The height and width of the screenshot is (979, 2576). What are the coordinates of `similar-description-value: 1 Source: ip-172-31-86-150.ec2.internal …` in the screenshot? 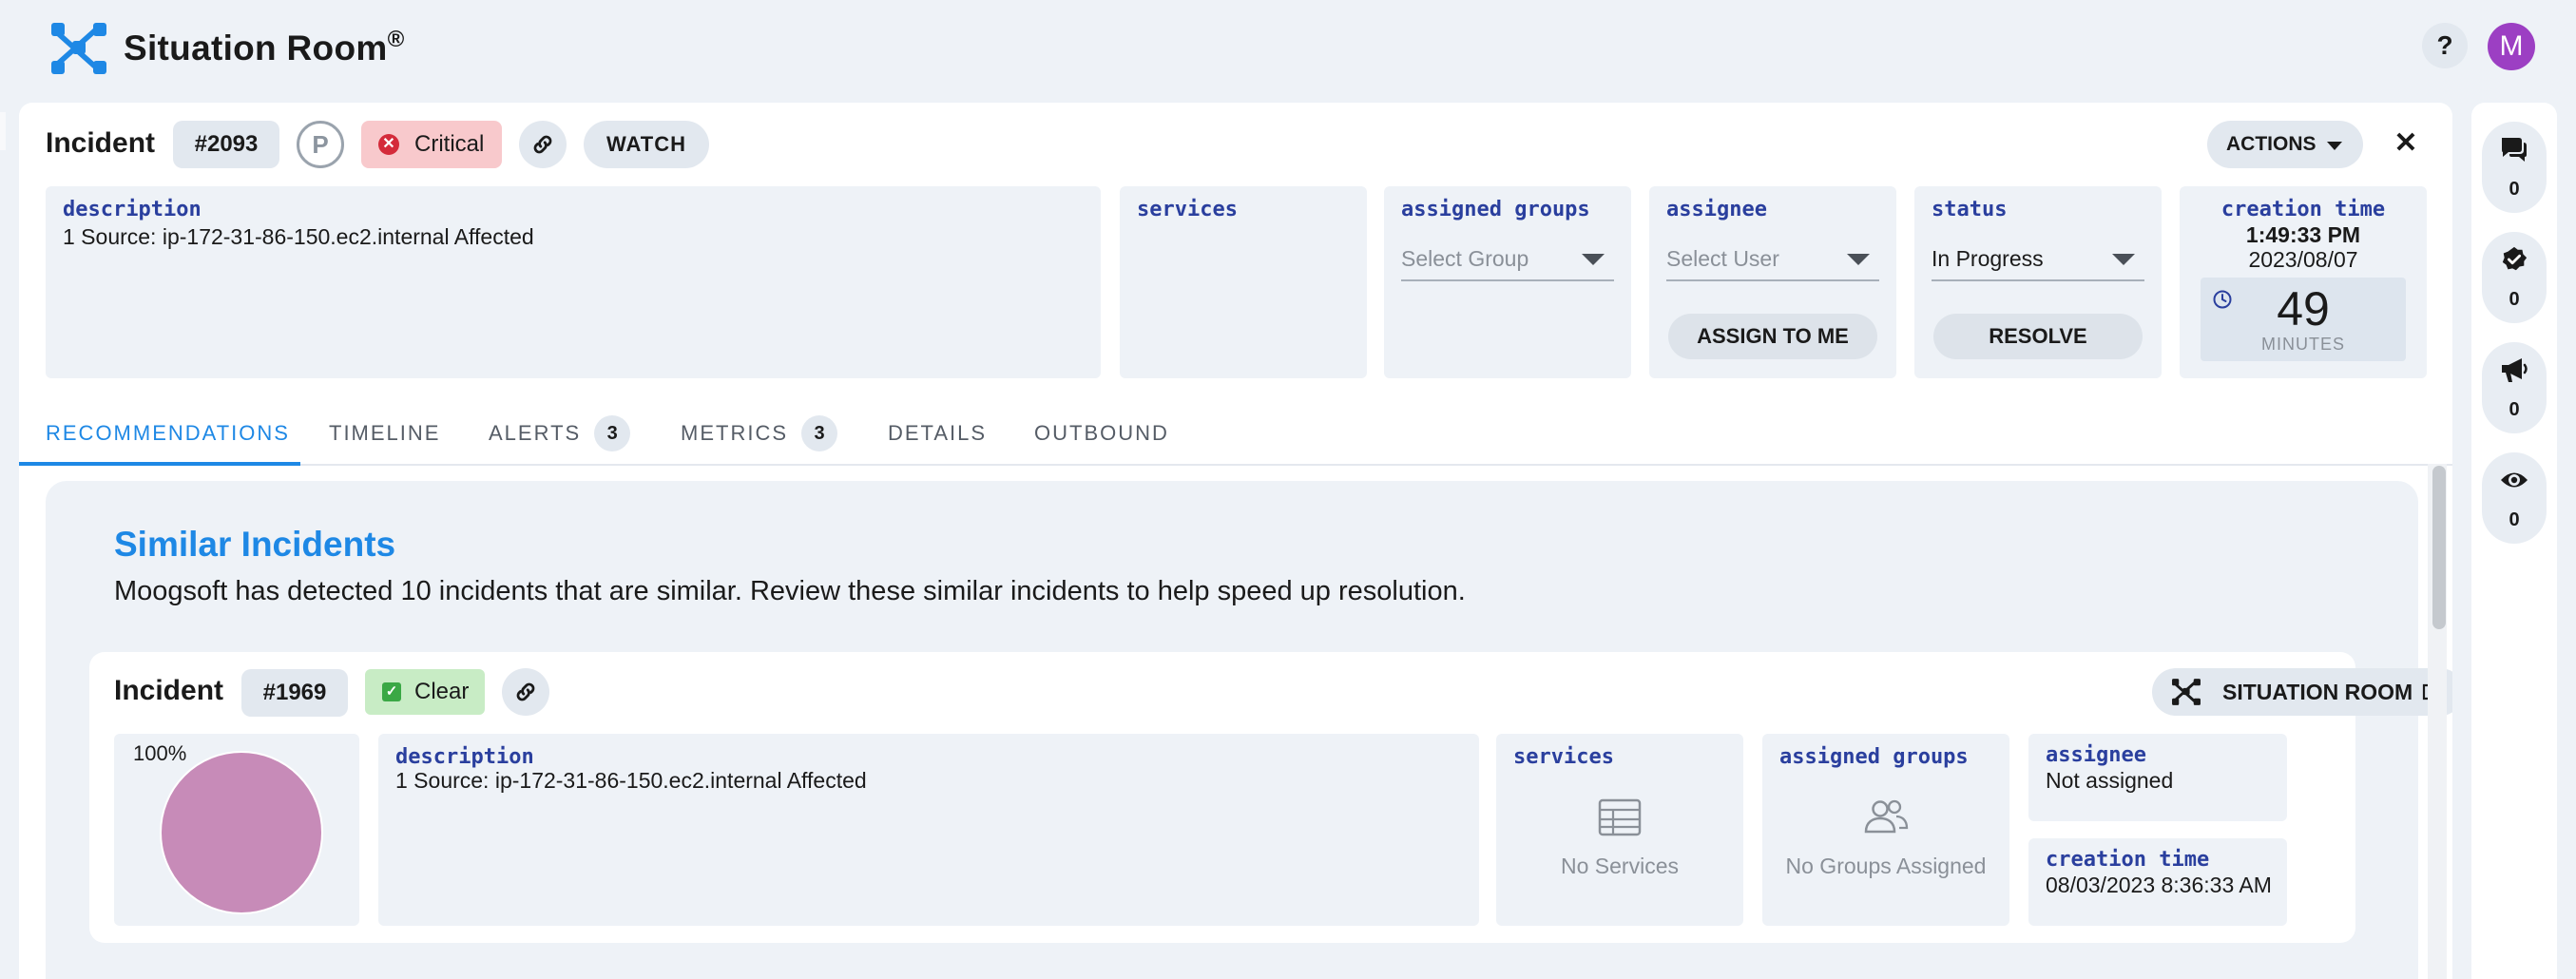 It's located at (631, 780).